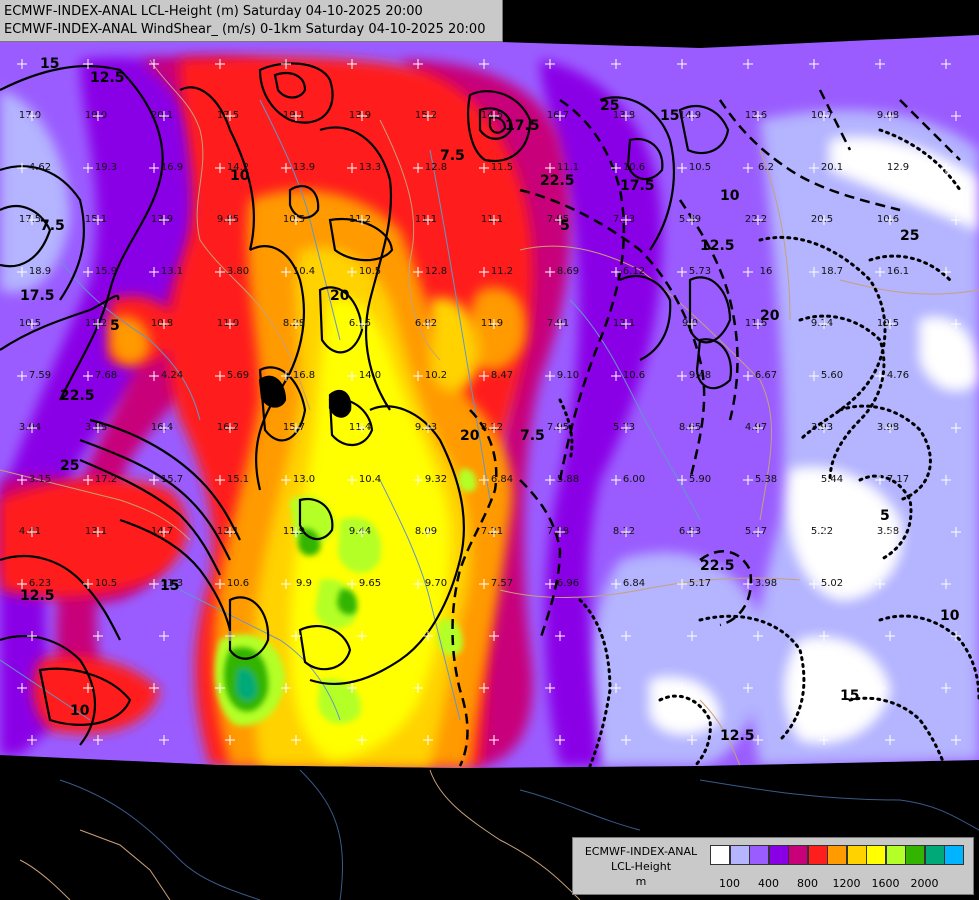  What do you see at coordinates (898, 375) in the screenshot?
I see `station-value: 4.76` at bounding box center [898, 375].